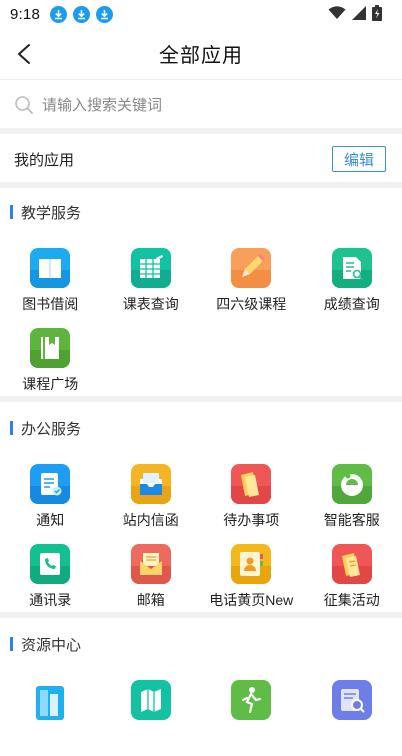 This screenshot has width=402, height=756. I want to click on app-notice: 通知, so click(50, 500).